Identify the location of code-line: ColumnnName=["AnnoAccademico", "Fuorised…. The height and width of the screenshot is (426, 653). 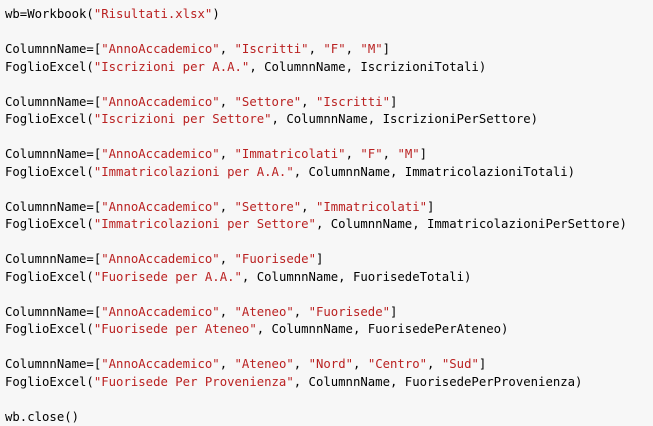
(329, 260).